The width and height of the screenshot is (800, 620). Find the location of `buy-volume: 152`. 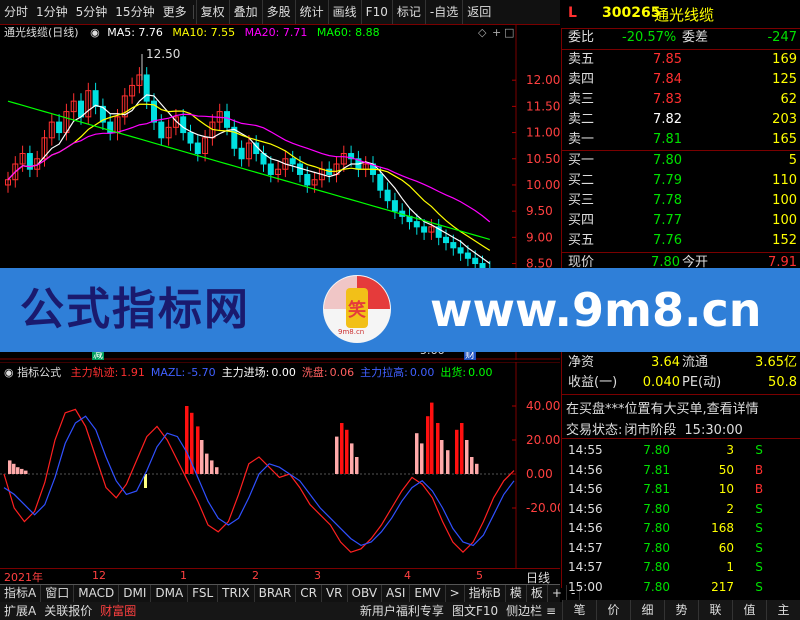

buy-volume: 152 is located at coordinates (784, 240).